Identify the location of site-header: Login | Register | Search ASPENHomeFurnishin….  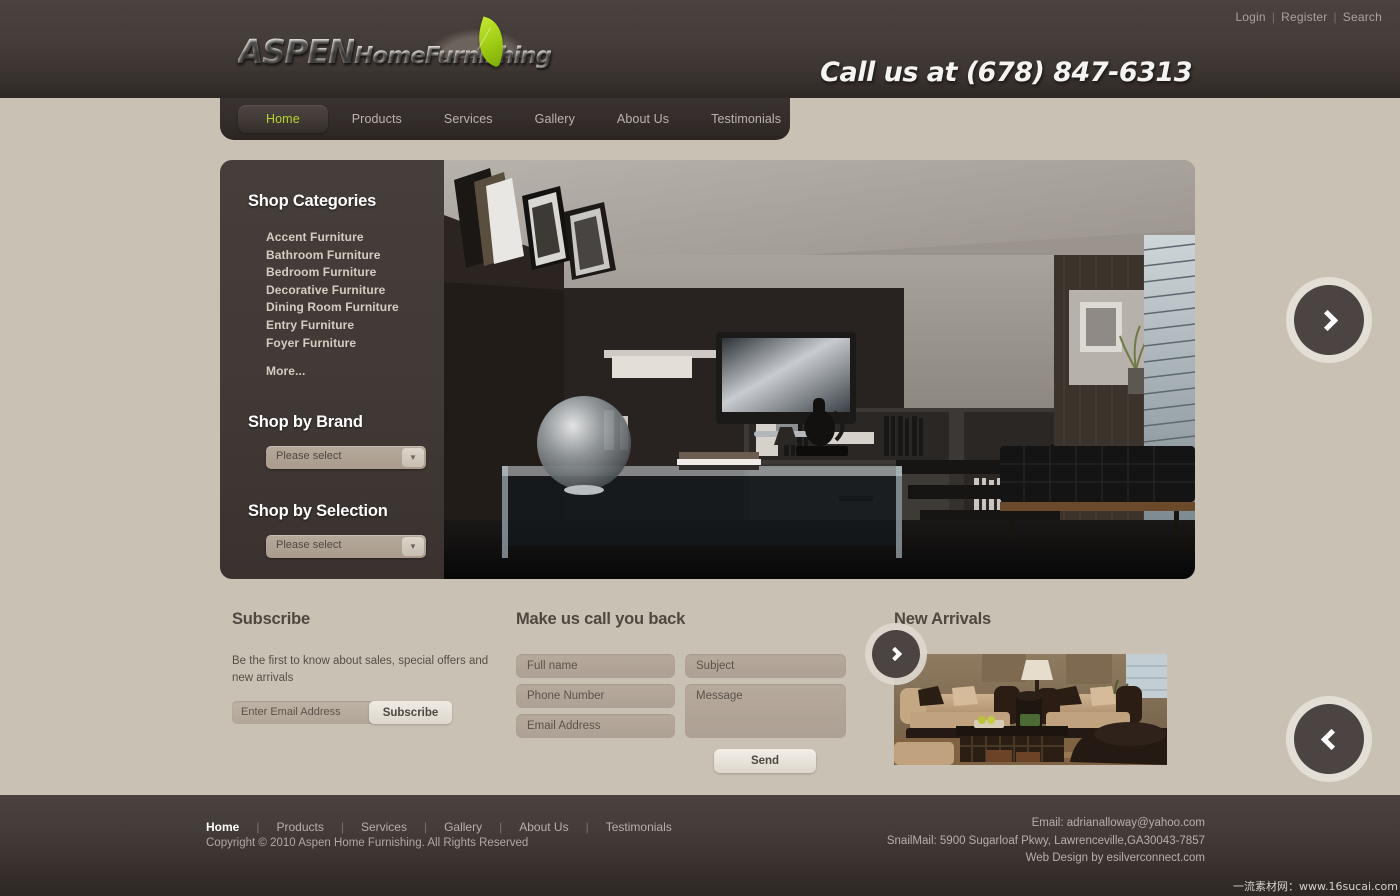
(700, 49).